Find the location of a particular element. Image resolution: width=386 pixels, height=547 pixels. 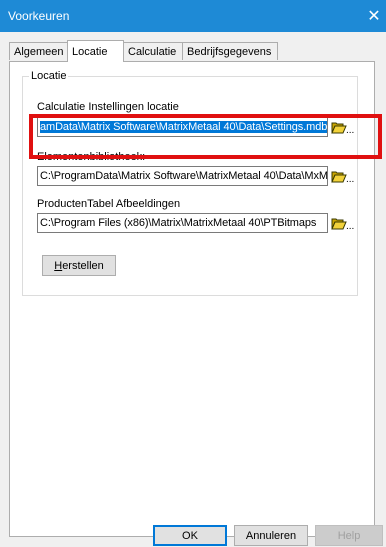

tab-calculatie: Calculatie is located at coordinates (153, 51).